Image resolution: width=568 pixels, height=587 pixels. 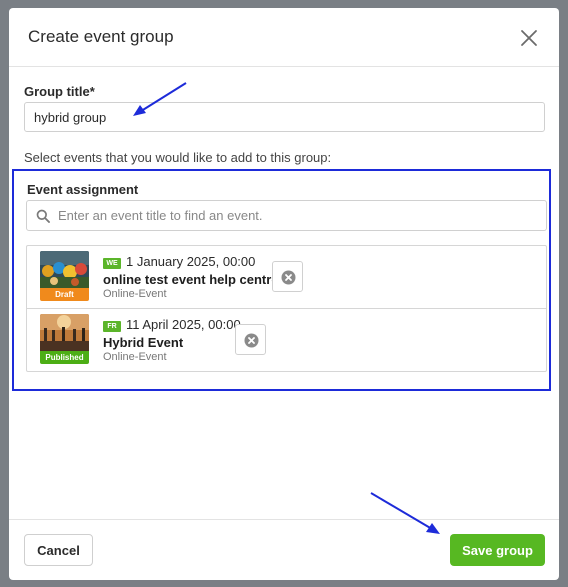 What do you see at coordinates (64, 294) in the screenshot?
I see `status-badge: Draft` at bounding box center [64, 294].